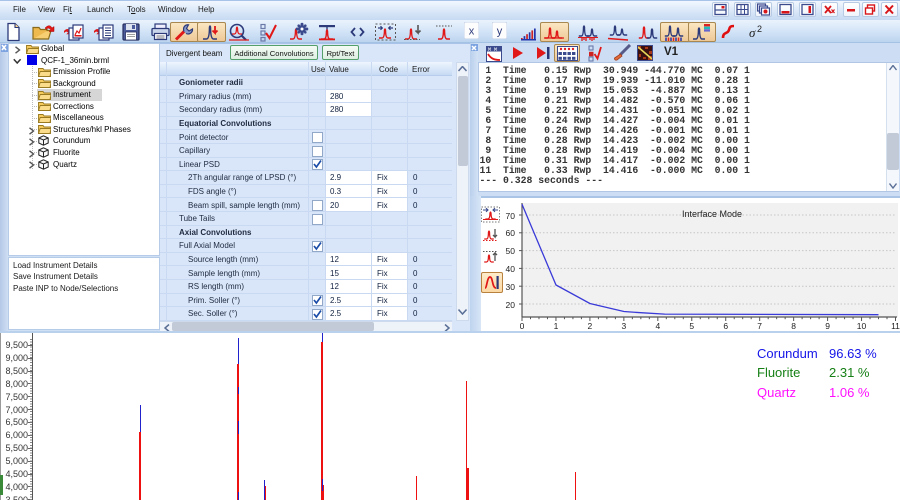 The image size is (900, 500). I want to click on svg-text: σ, so click(752, 32).